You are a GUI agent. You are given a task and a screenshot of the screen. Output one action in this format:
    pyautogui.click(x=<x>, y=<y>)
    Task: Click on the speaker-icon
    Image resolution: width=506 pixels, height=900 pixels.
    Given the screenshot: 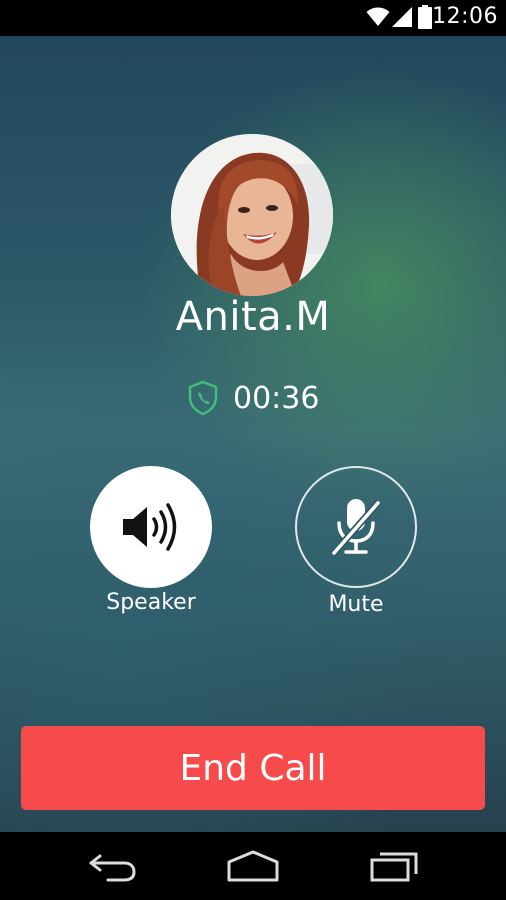 What is the action you would take?
    pyautogui.click(x=150, y=527)
    